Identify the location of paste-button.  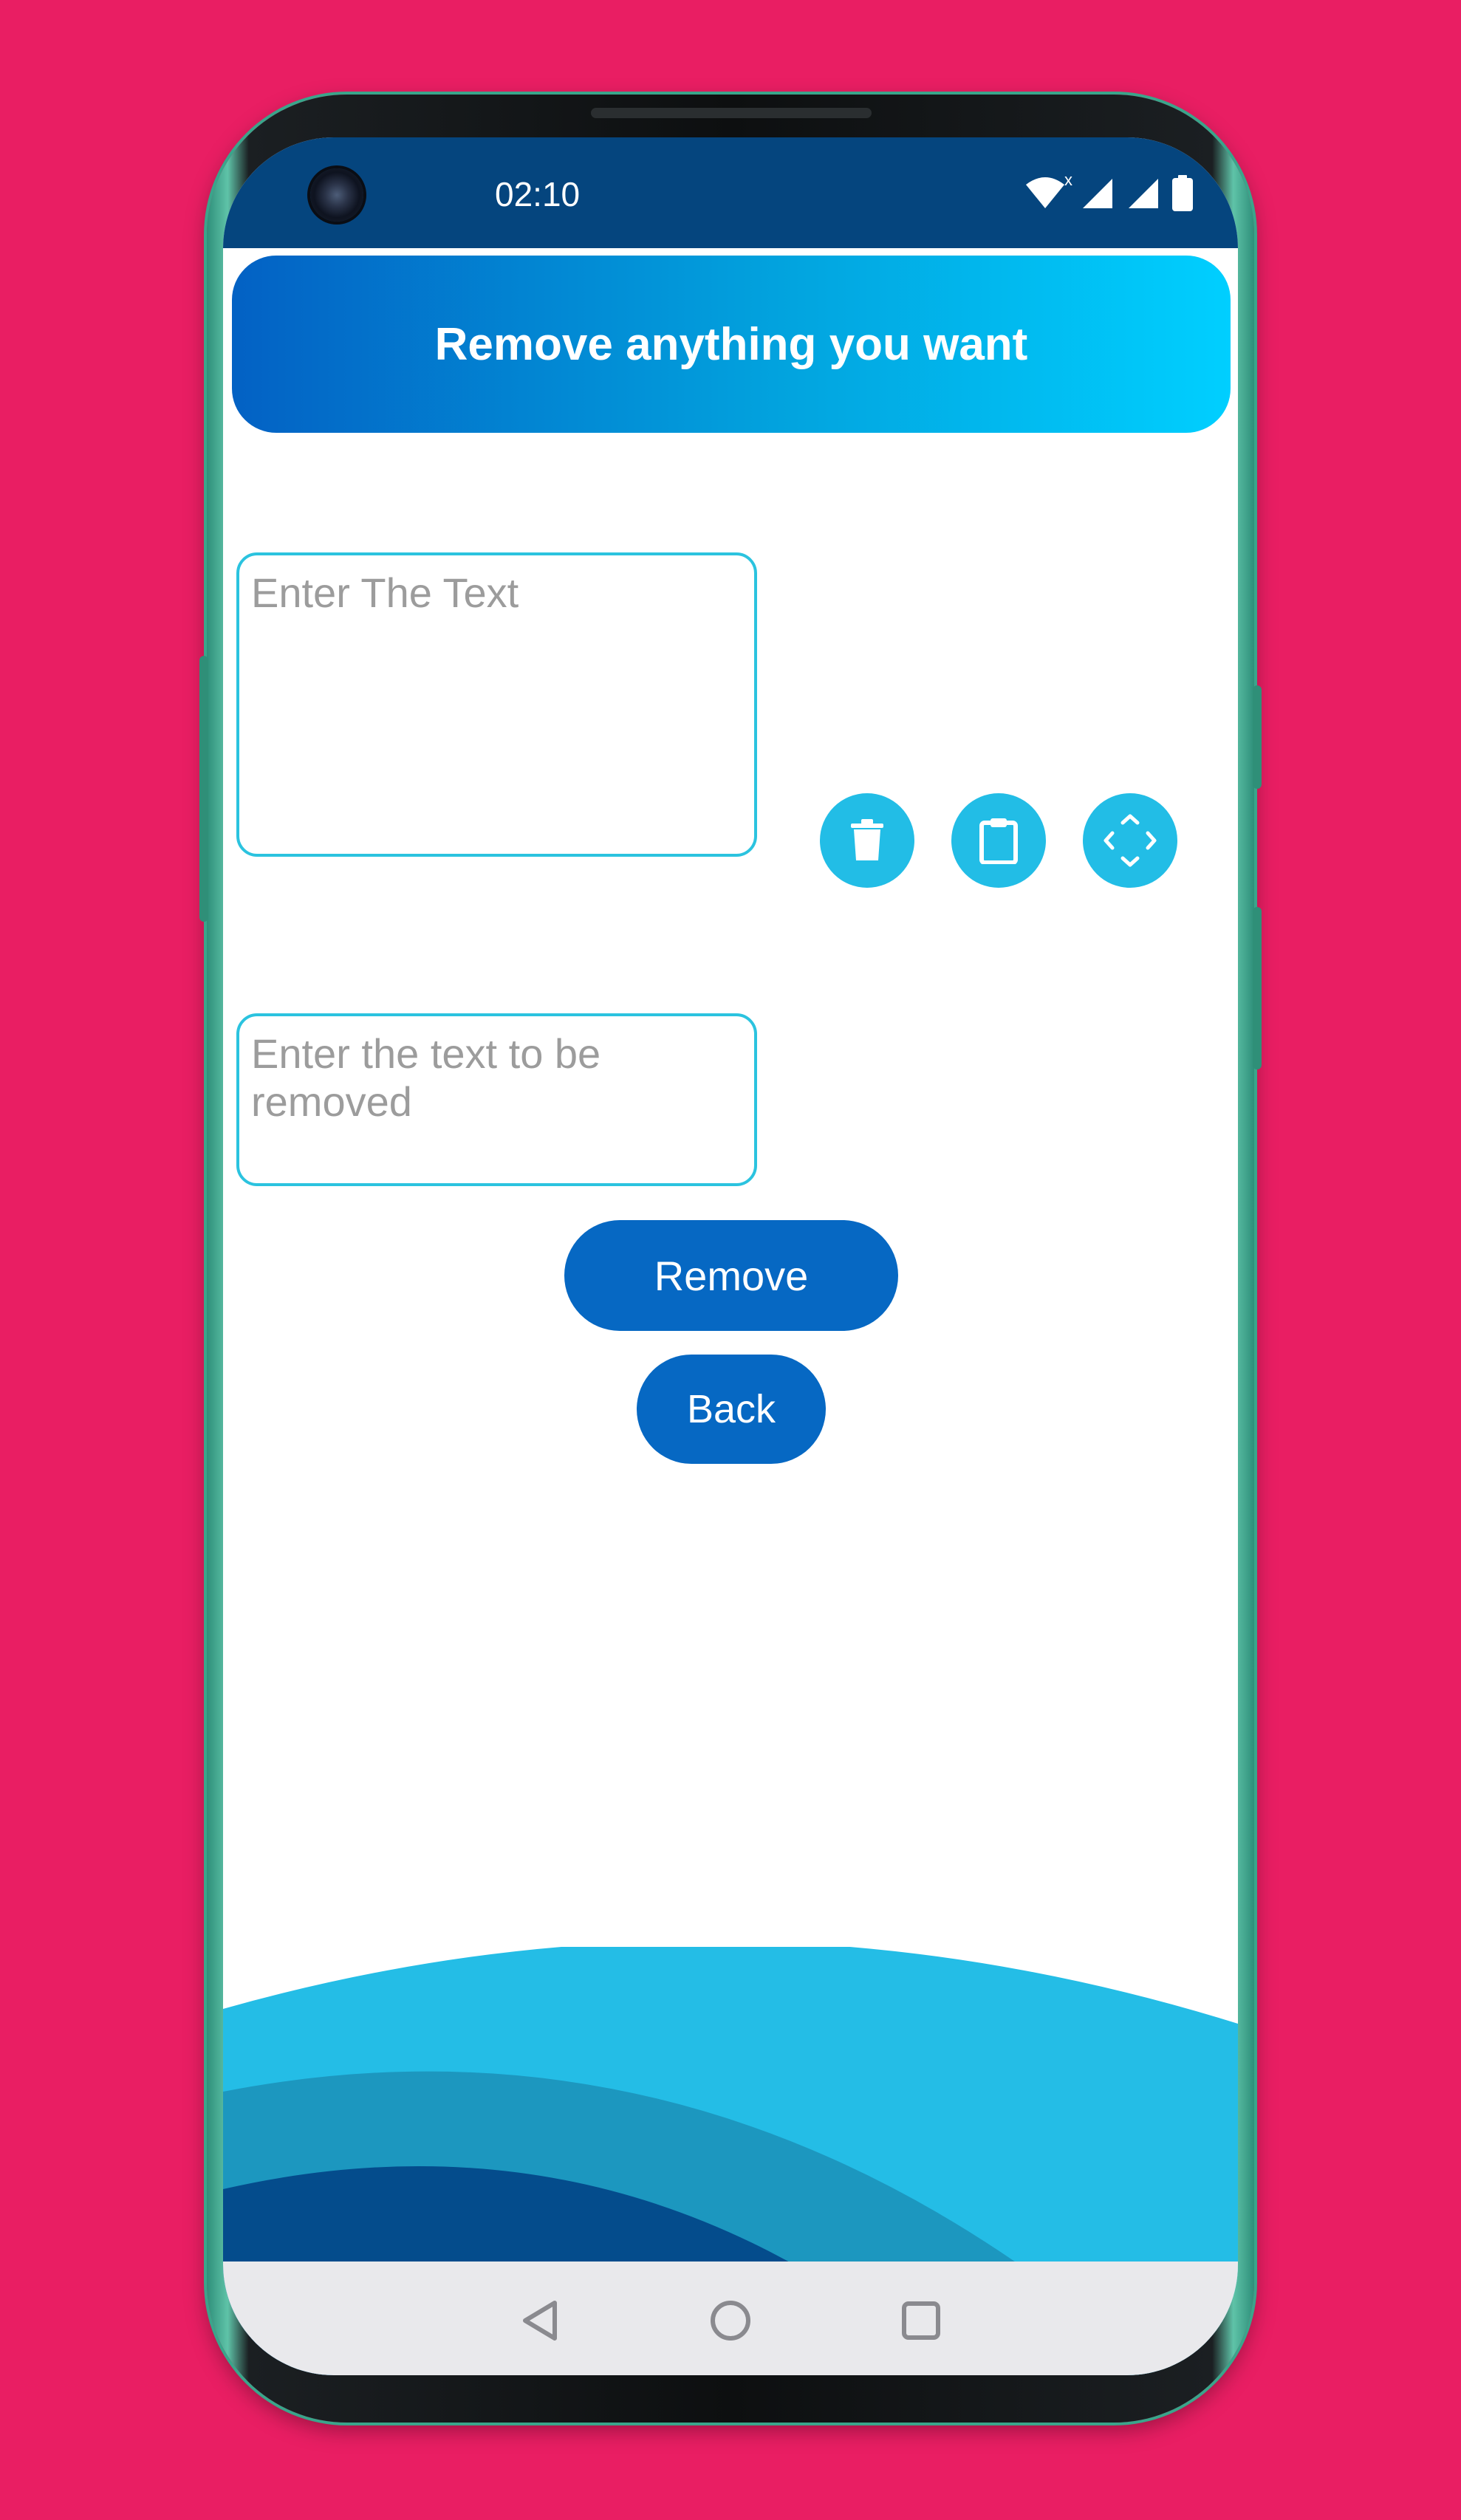
(998, 840).